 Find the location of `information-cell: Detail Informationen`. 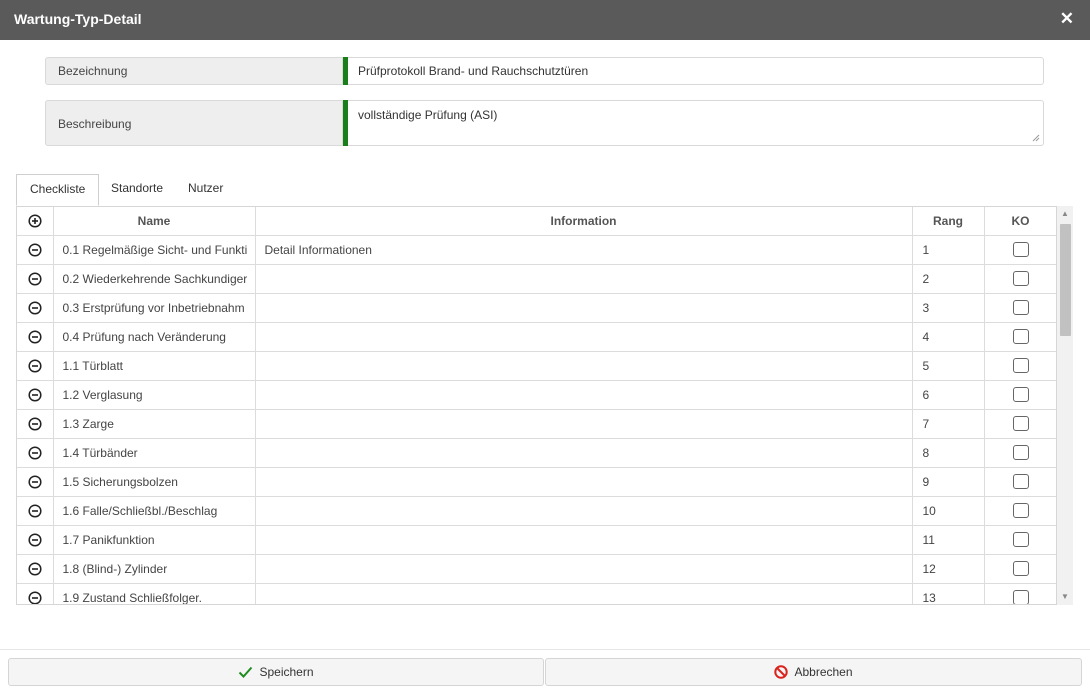

information-cell: Detail Informationen is located at coordinates (584, 250).